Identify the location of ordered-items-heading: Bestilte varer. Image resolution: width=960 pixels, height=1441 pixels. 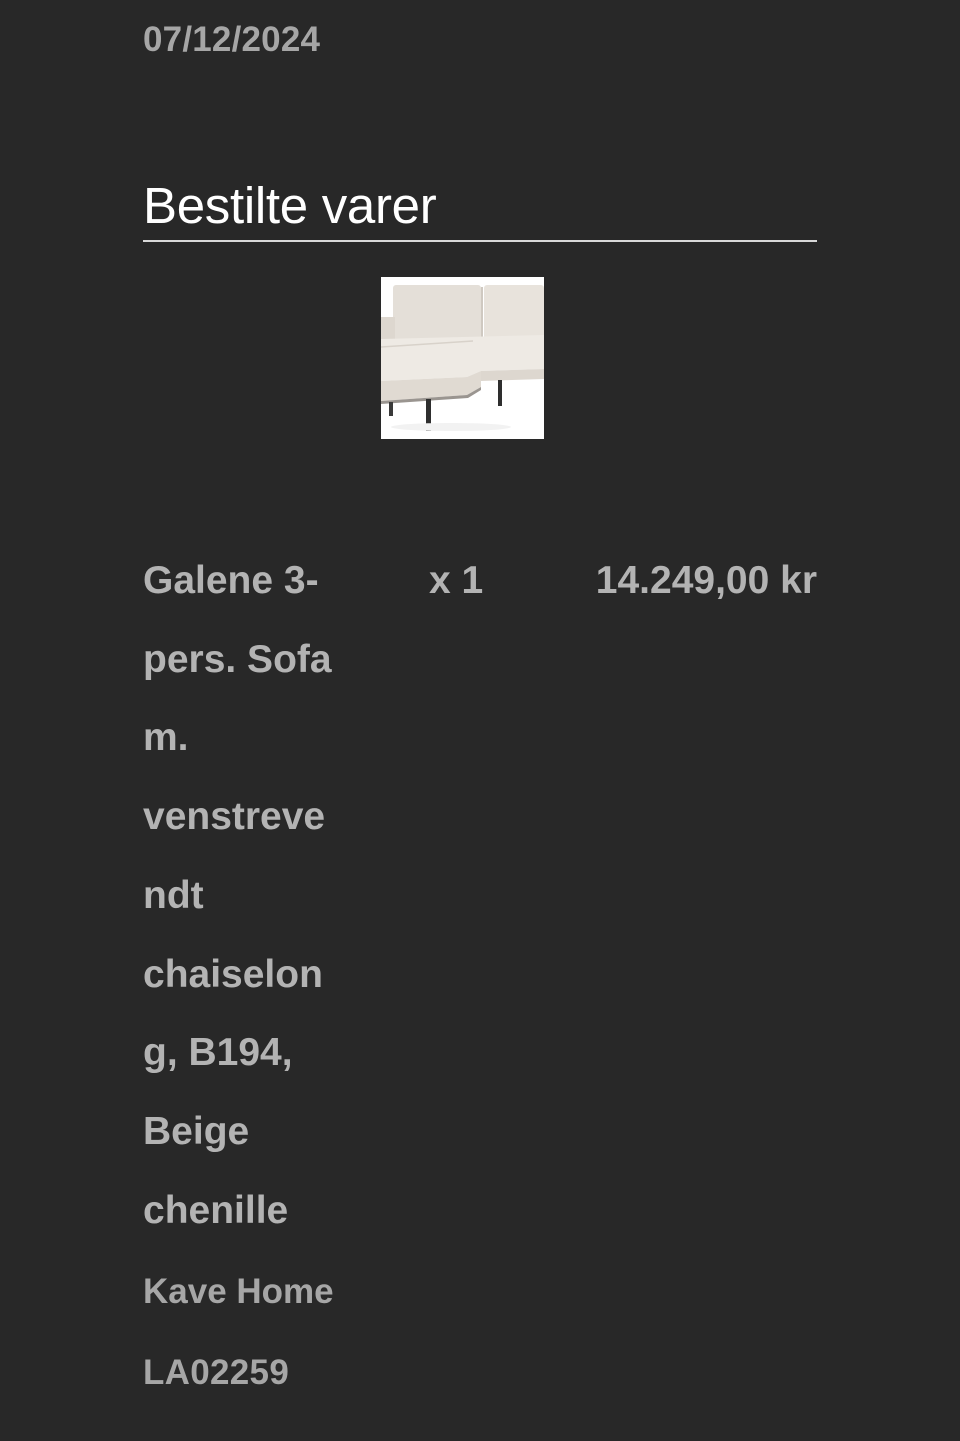
(290, 205).